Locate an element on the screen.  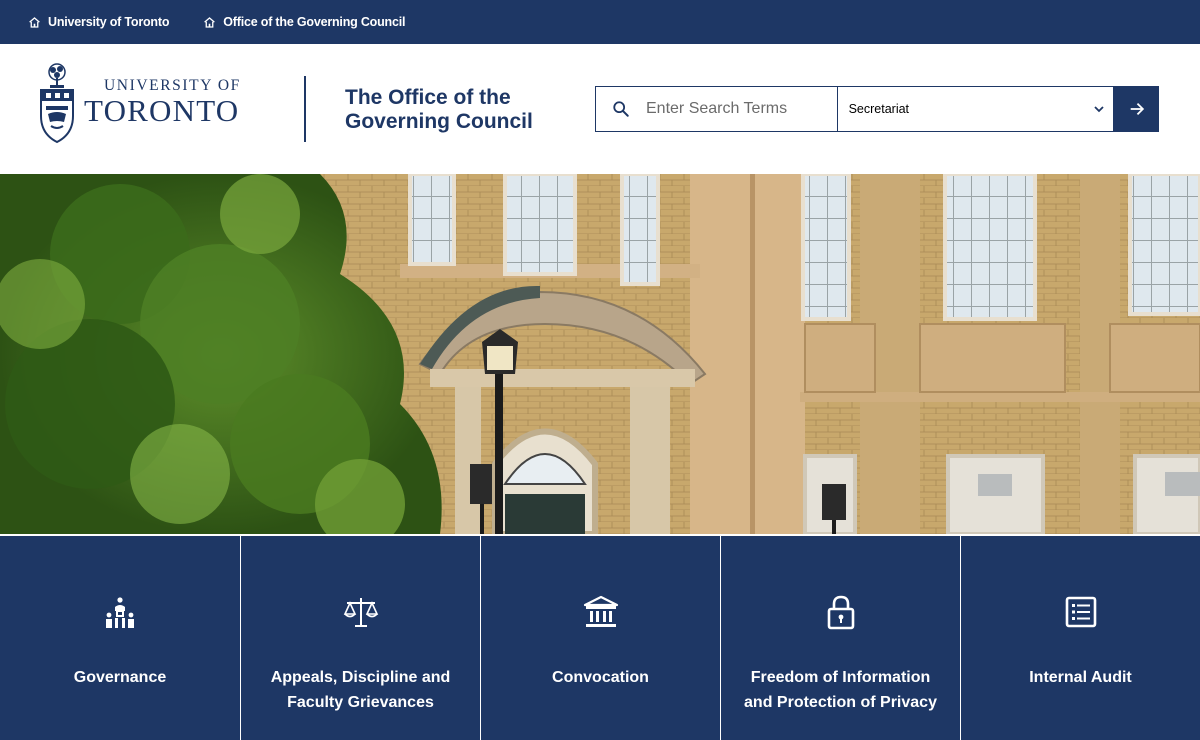
search-scope-select: Secretariat is located at coordinates (975, 109).